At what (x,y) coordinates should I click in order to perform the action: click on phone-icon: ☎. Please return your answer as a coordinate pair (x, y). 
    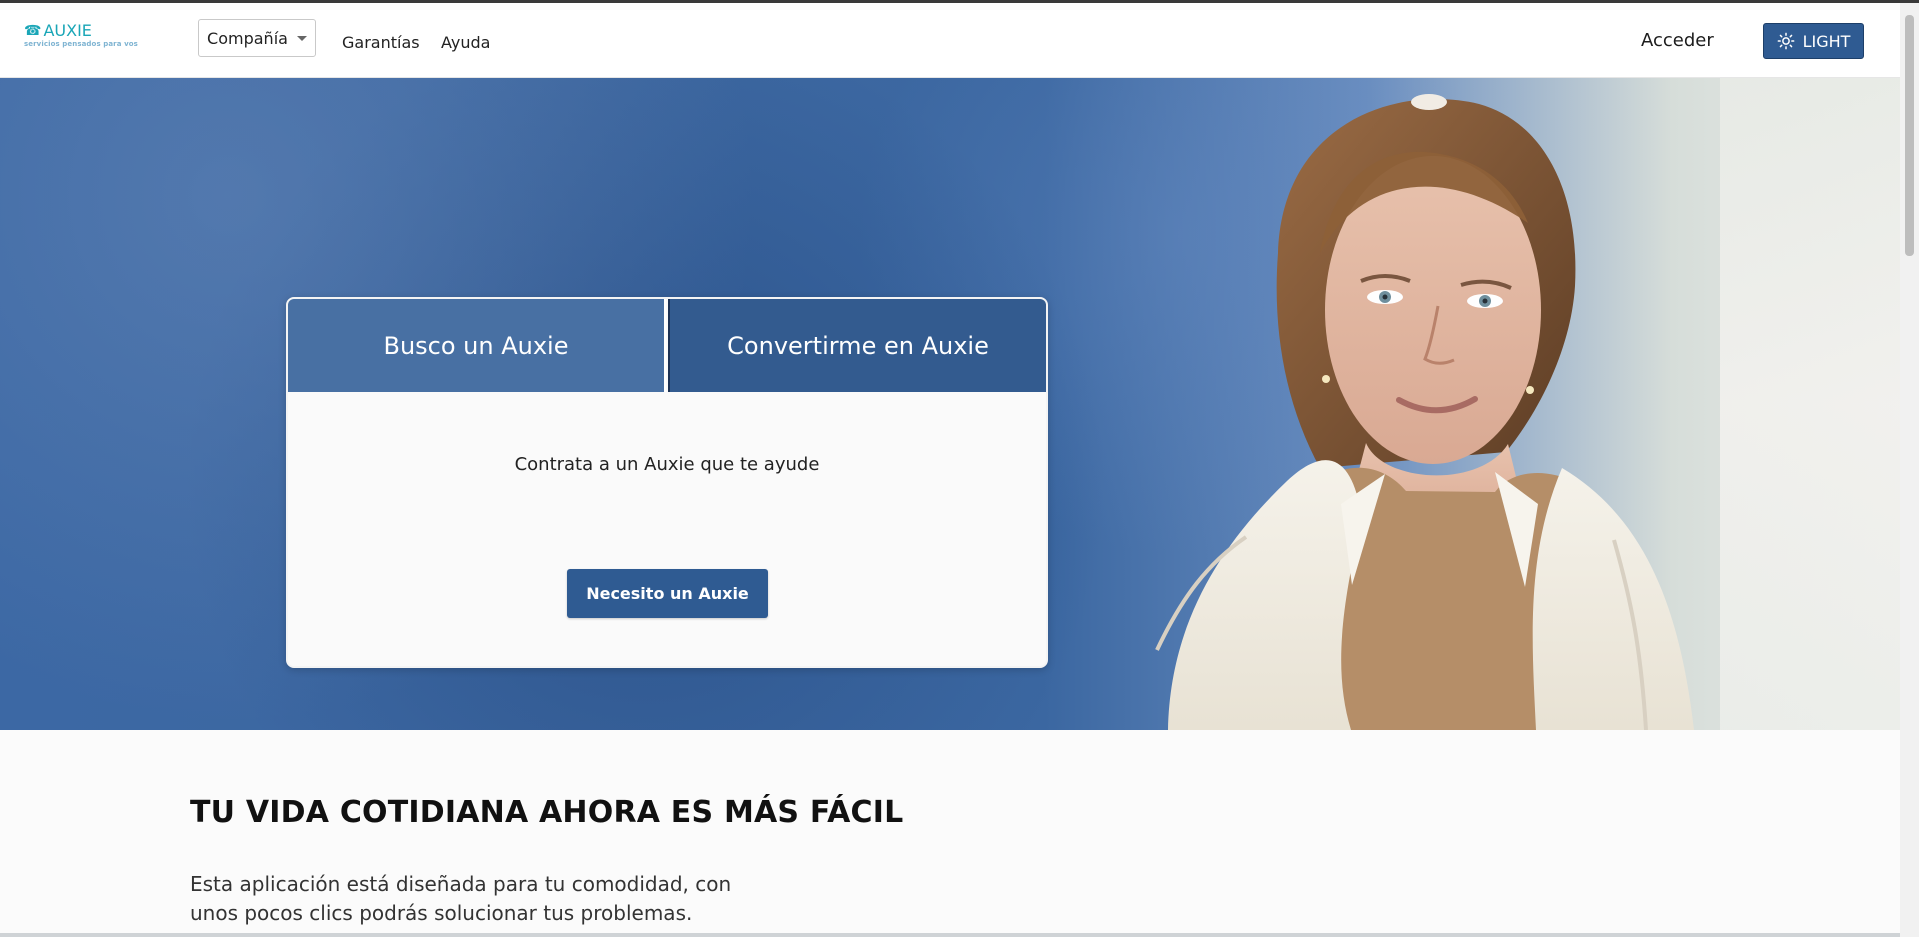
    Looking at the image, I should click on (33, 31).